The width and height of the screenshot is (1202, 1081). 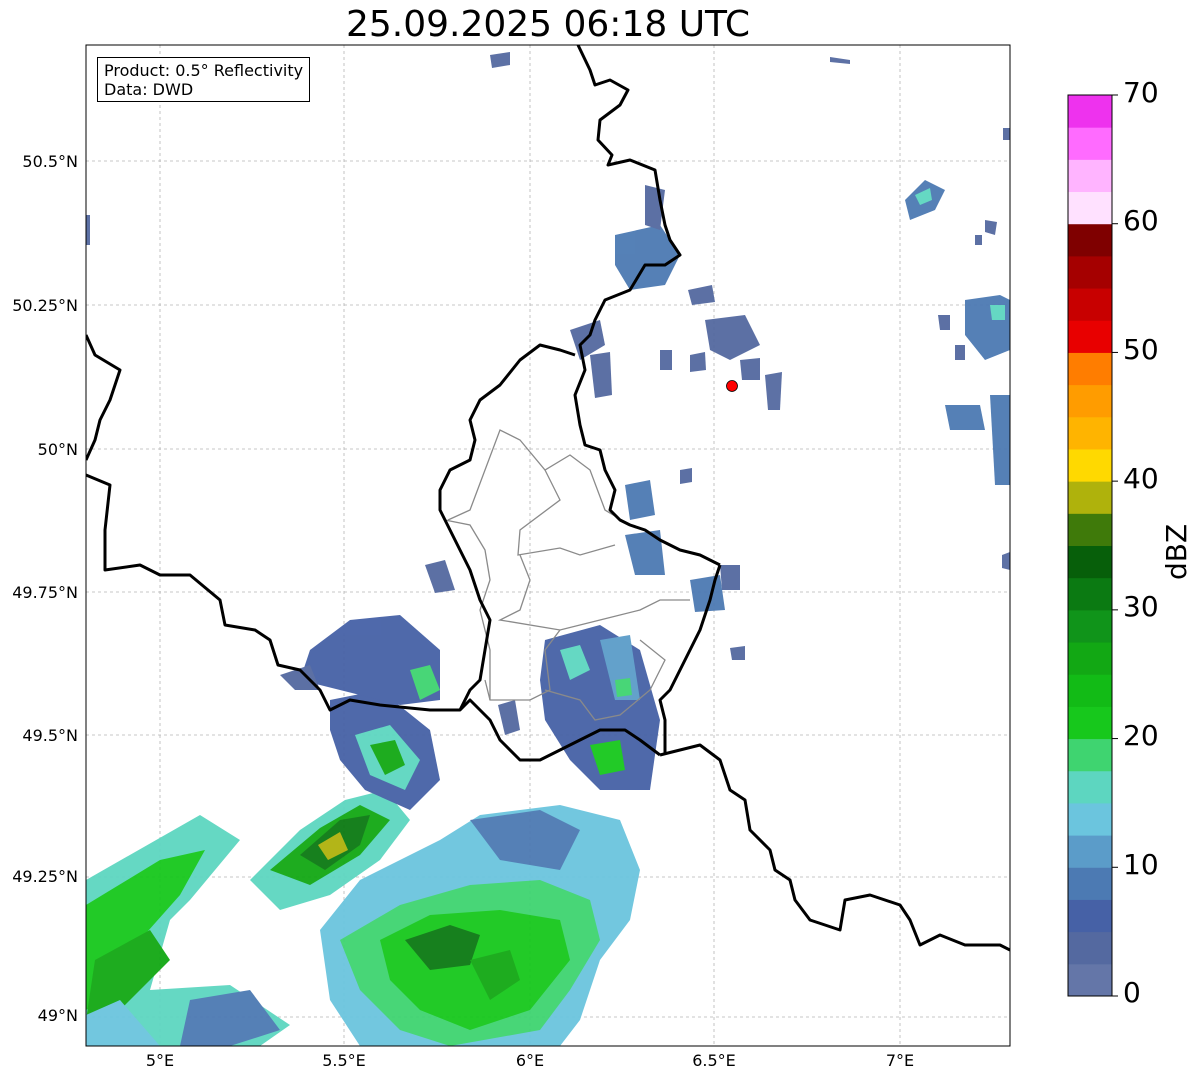 What do you see at coordinates (1141, 220) in the screenshot?
I see `colorbar-tick-label: 60` at bounding box center [1141, 220].